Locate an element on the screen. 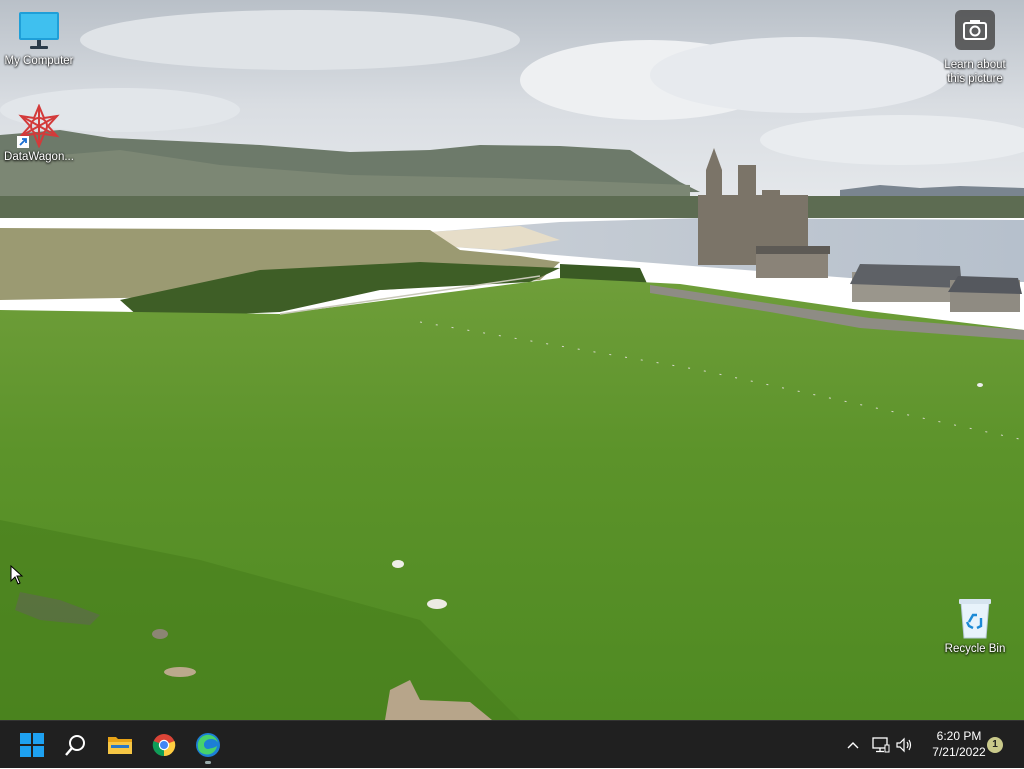 Image resolution: width=1024 pixels, height=769 pixels. chrome-button is located at coordinates (164, 745).